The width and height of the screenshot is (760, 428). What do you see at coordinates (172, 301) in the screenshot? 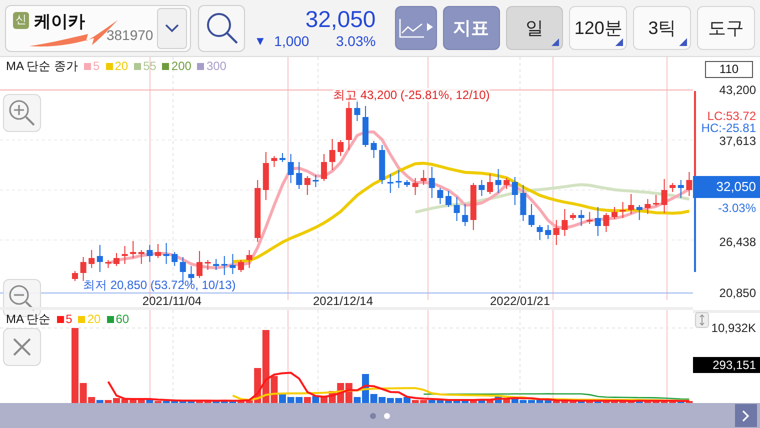
I see `date-axis-label: 2021/11/04` at bounding box center [172, 301].